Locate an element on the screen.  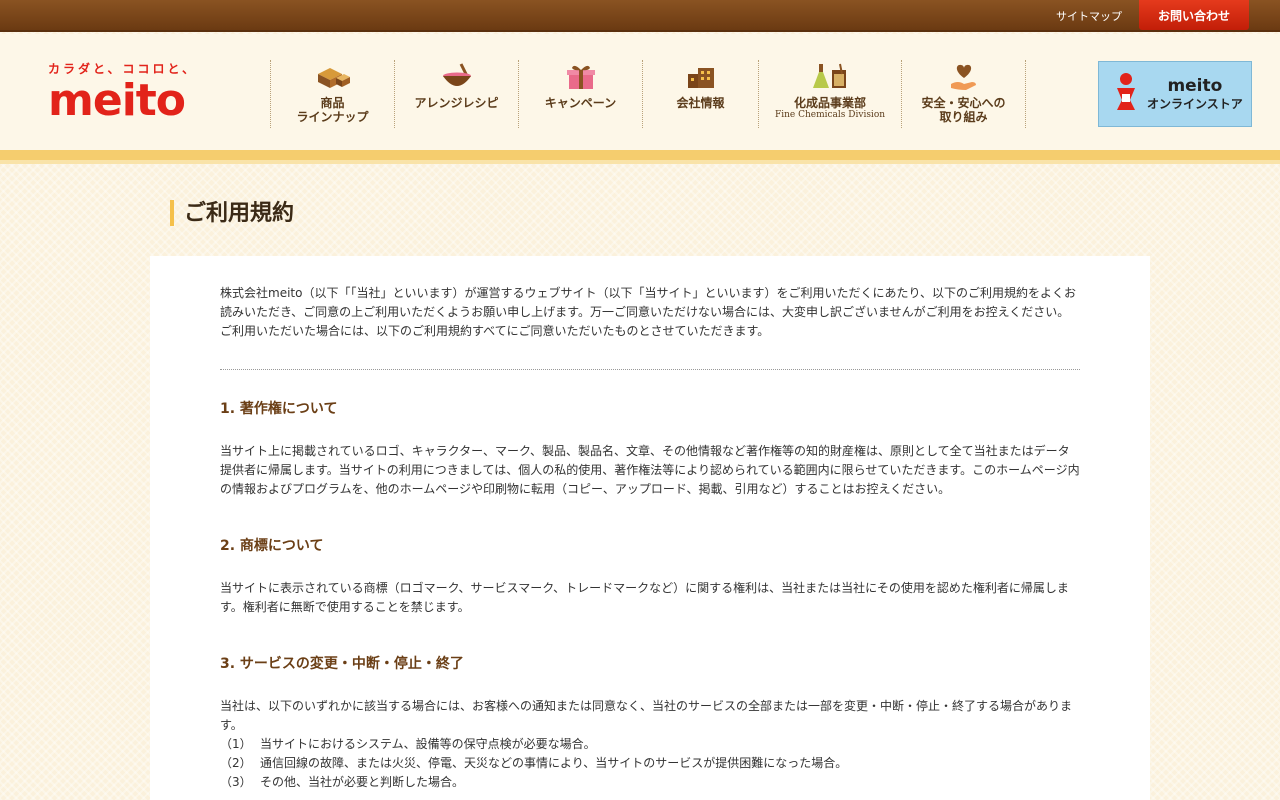
sitemap-link: サイトマップ is located at coordinates (1089, 16).